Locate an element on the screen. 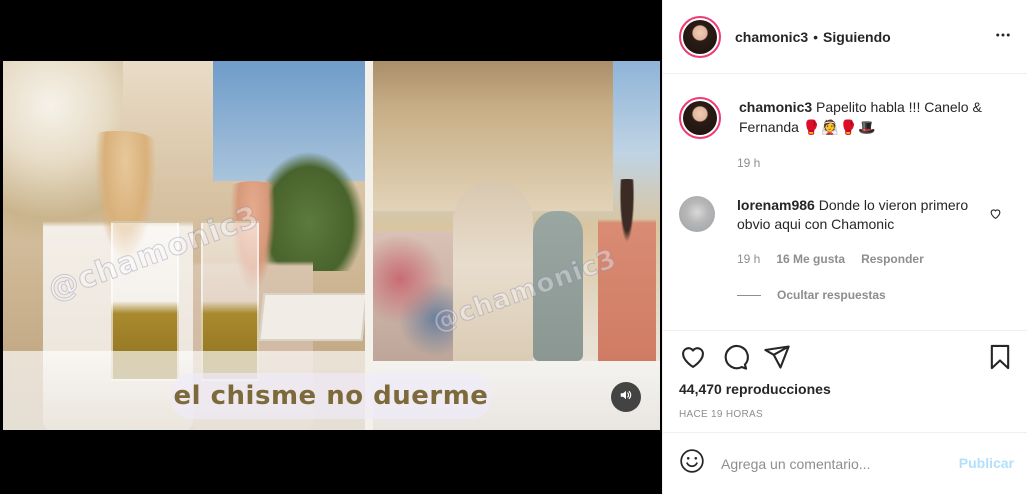 This screenshot has width=1027, height=494. emoji-icon is located at coordinates (692, 463).